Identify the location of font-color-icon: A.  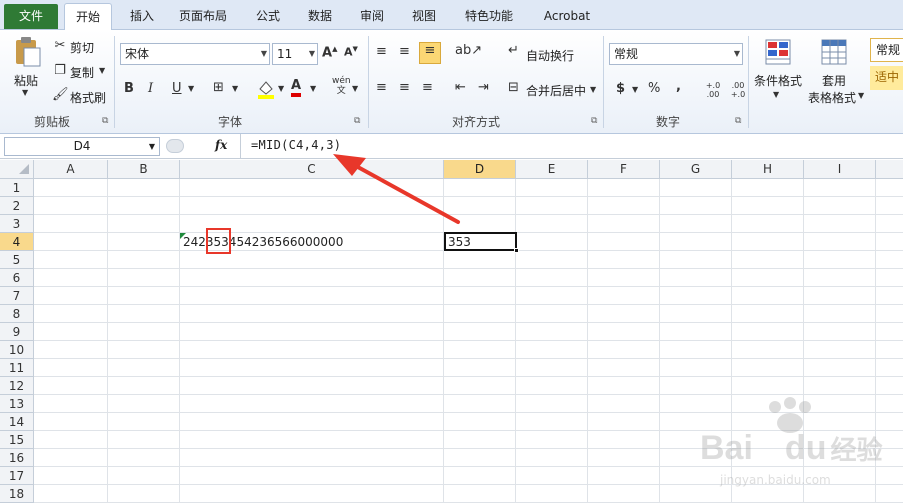
(296, 88).